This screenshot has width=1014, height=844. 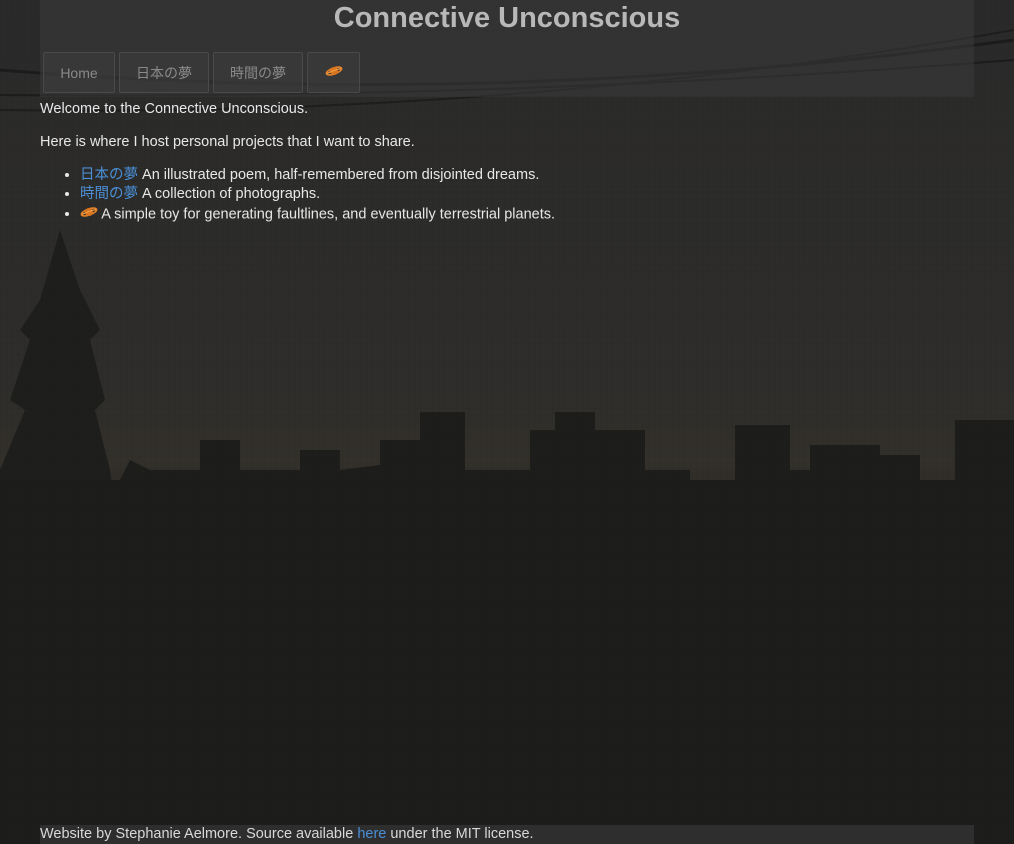 I want to click on nav-planet-button, so click(x=333, y=72).